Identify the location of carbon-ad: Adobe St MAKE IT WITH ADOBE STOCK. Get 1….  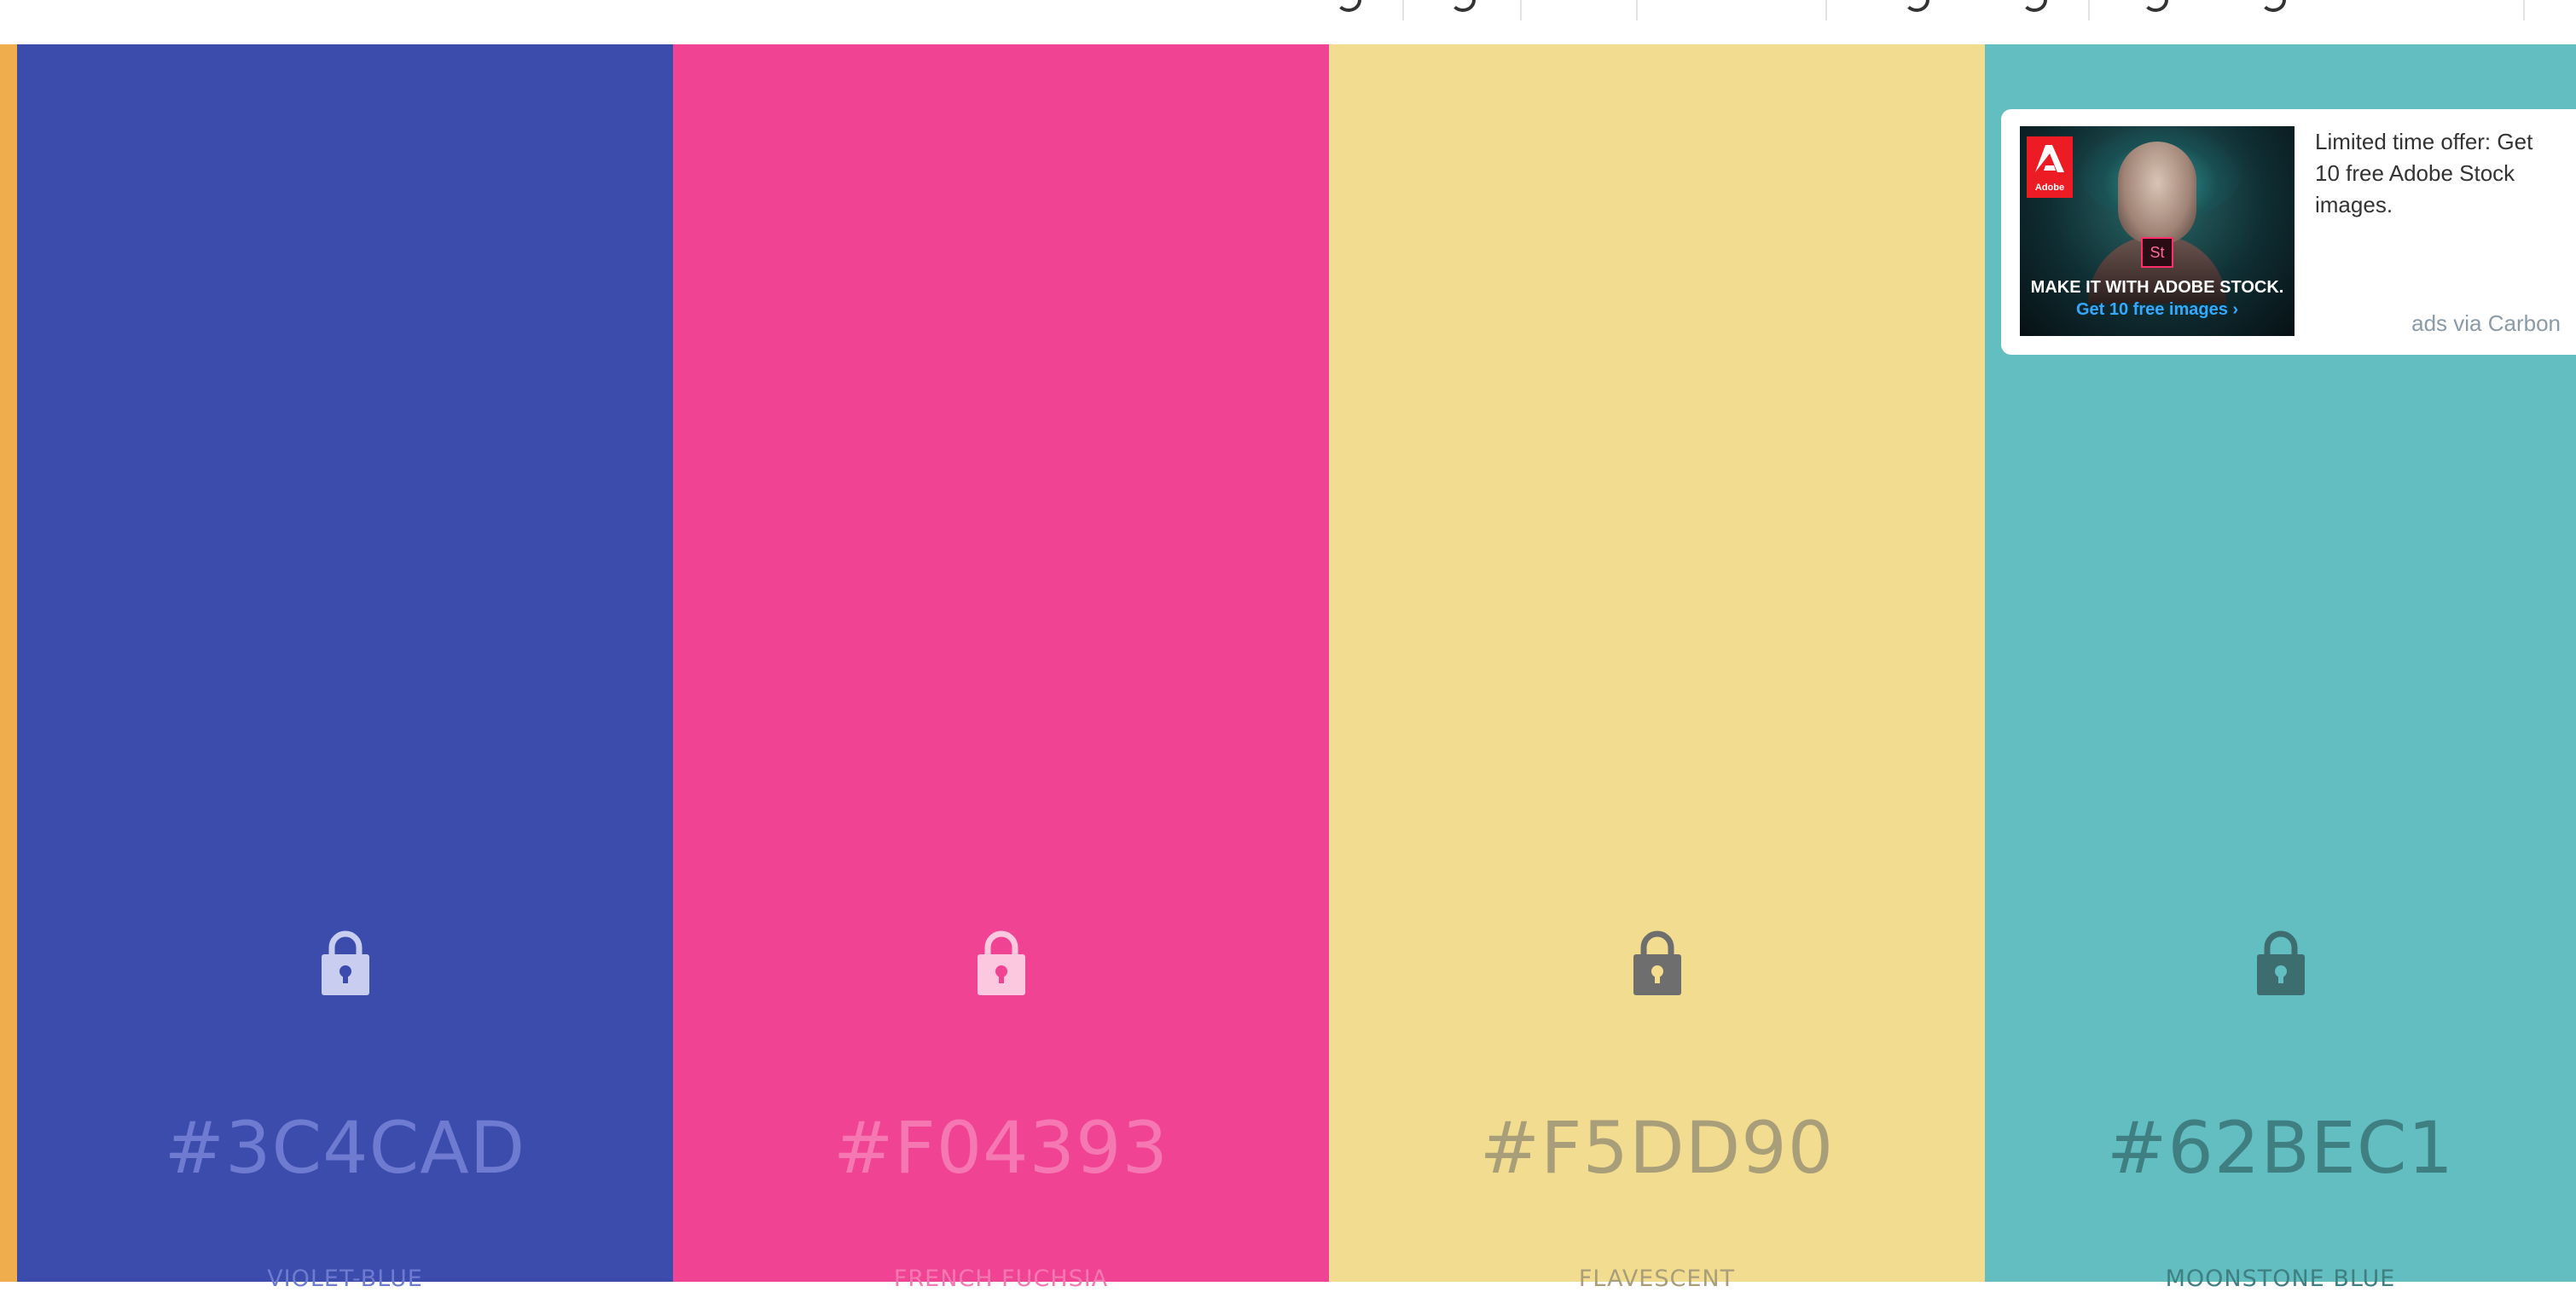
(2288, 232).